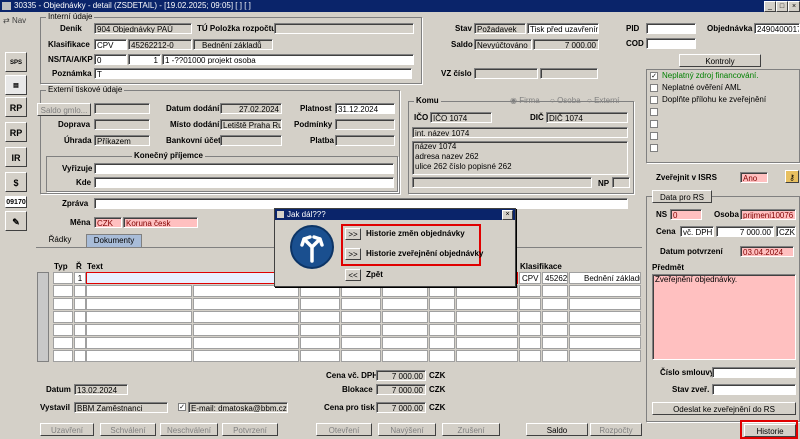 The image size is (800, 439). What do you see at coordinates (566, 44) in the screenshot?
I see `saldo-field-2: 7 000.00` at bounding box center [566, 44].